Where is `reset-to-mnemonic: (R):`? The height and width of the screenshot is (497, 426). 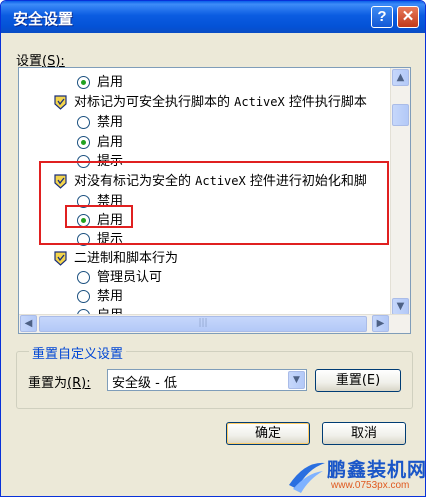 reset-to-mnemonic: (R): is located at coordinates (79, 383).